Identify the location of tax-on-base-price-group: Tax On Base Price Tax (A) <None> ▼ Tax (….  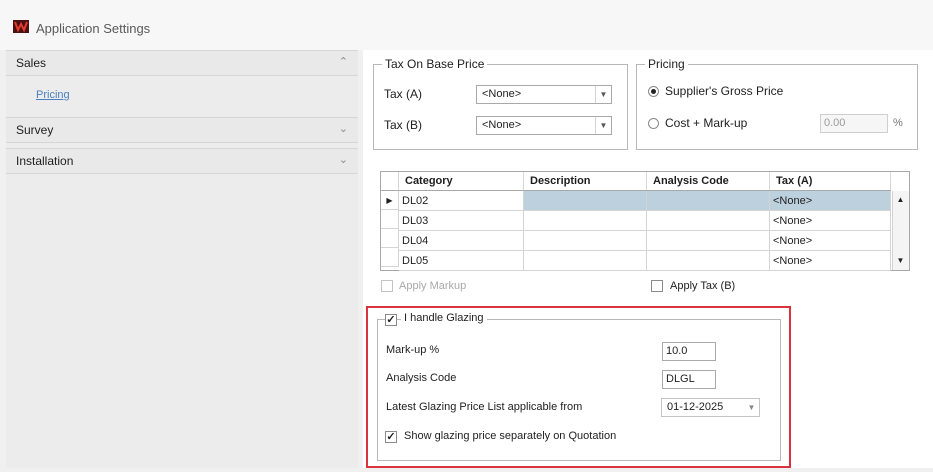
(500, 103).